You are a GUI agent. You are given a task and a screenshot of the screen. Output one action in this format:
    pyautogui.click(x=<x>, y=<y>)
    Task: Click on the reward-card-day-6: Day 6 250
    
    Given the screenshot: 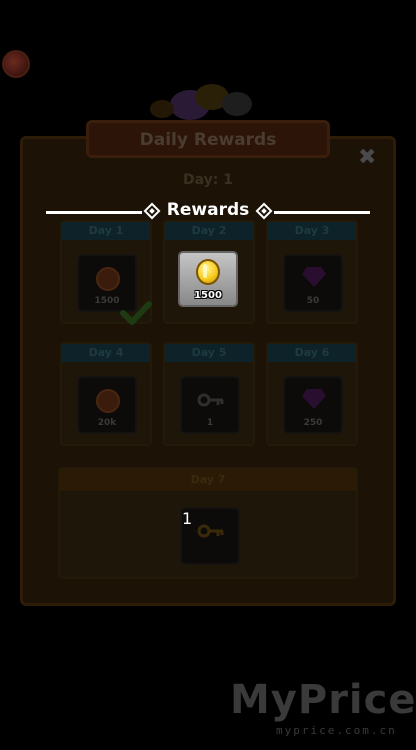 What is the action you would take?
    pyautogui.click(x=312, y=394)
    